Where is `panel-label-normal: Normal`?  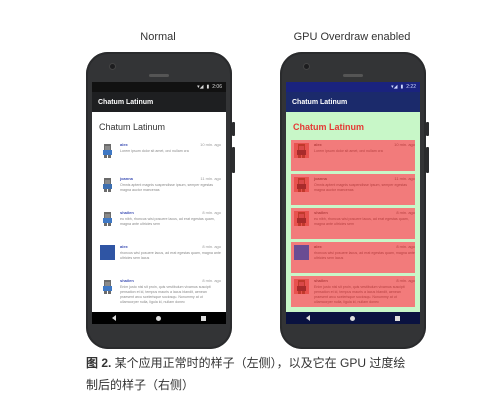
panel-label-normal: Normal is located at coordinates (158, 37).